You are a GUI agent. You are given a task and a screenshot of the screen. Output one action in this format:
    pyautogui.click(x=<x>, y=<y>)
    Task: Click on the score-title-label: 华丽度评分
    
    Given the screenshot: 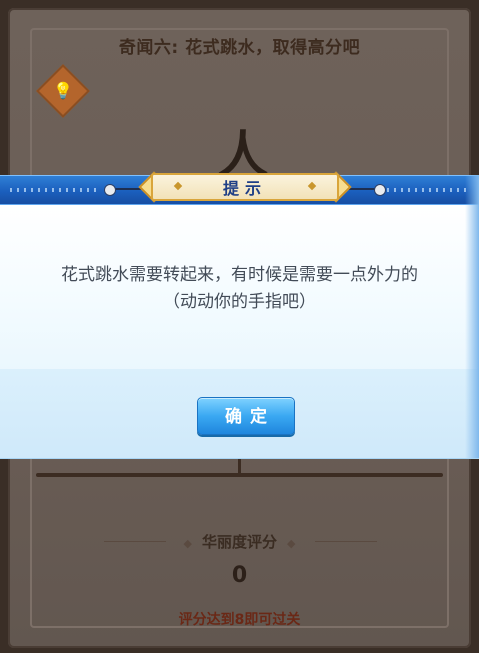 What is the action you would take?
    pyautogui.click(x=239, y=542)
    